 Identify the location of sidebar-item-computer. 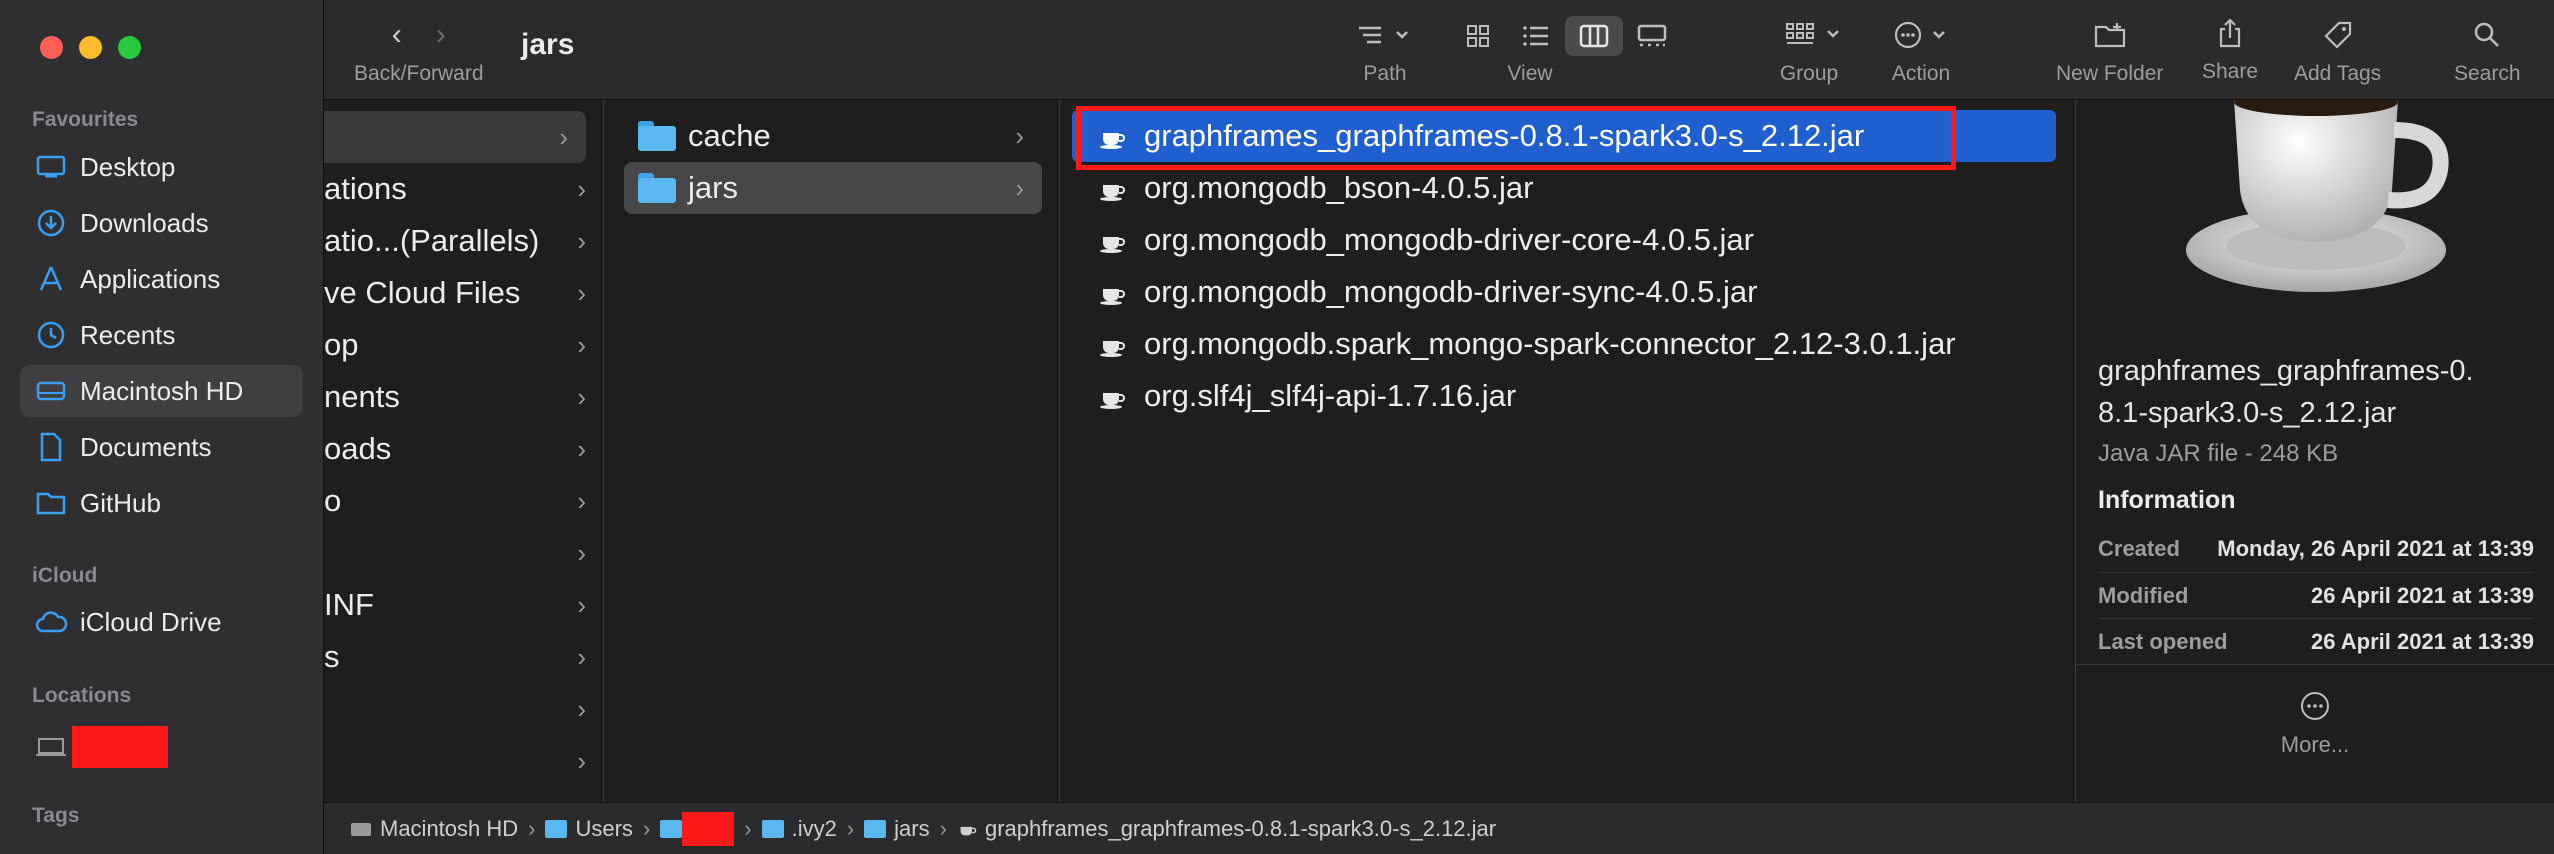
(161, 747).